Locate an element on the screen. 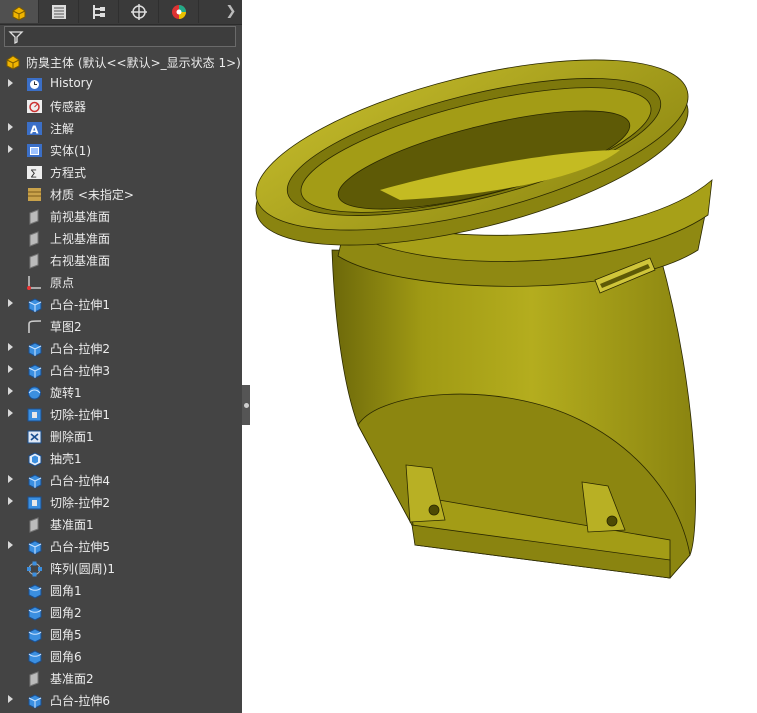 Image resolution: width=757 pixels, height=713 pixels. delete-face-icon is located at coordinates (34, 437).